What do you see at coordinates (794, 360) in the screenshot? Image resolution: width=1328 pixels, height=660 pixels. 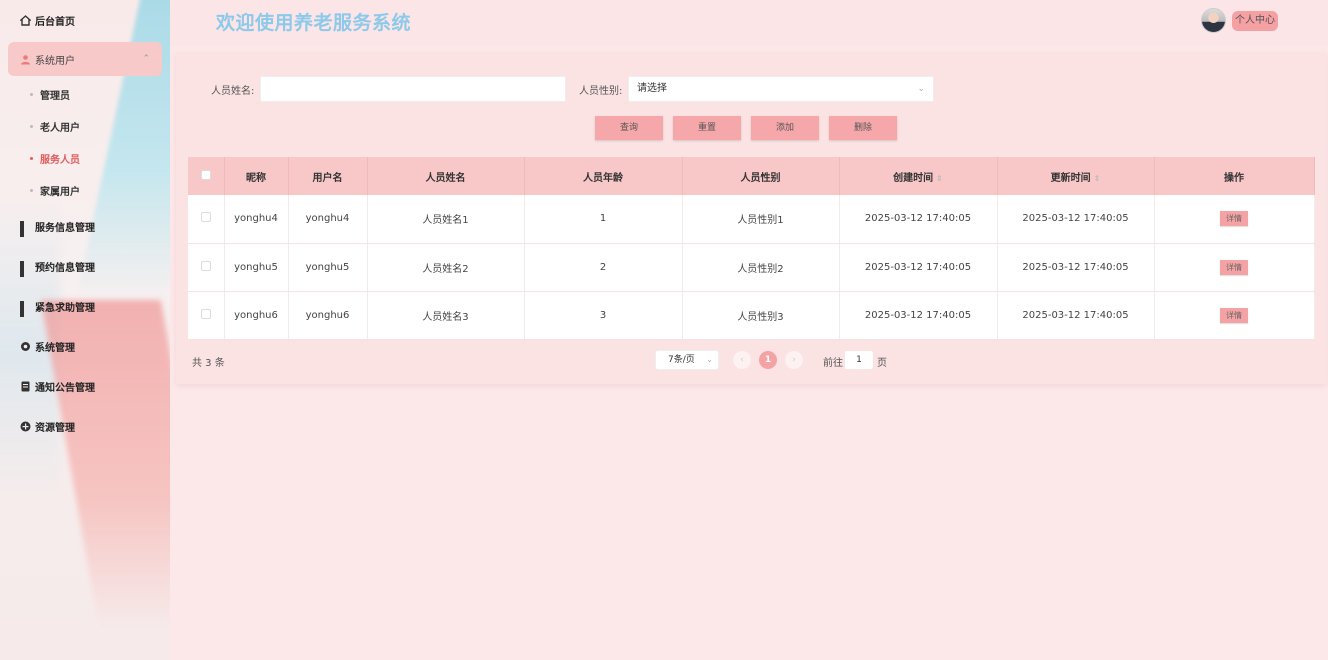 I see `next-page-button: ›` at bounding box center [794, 360].